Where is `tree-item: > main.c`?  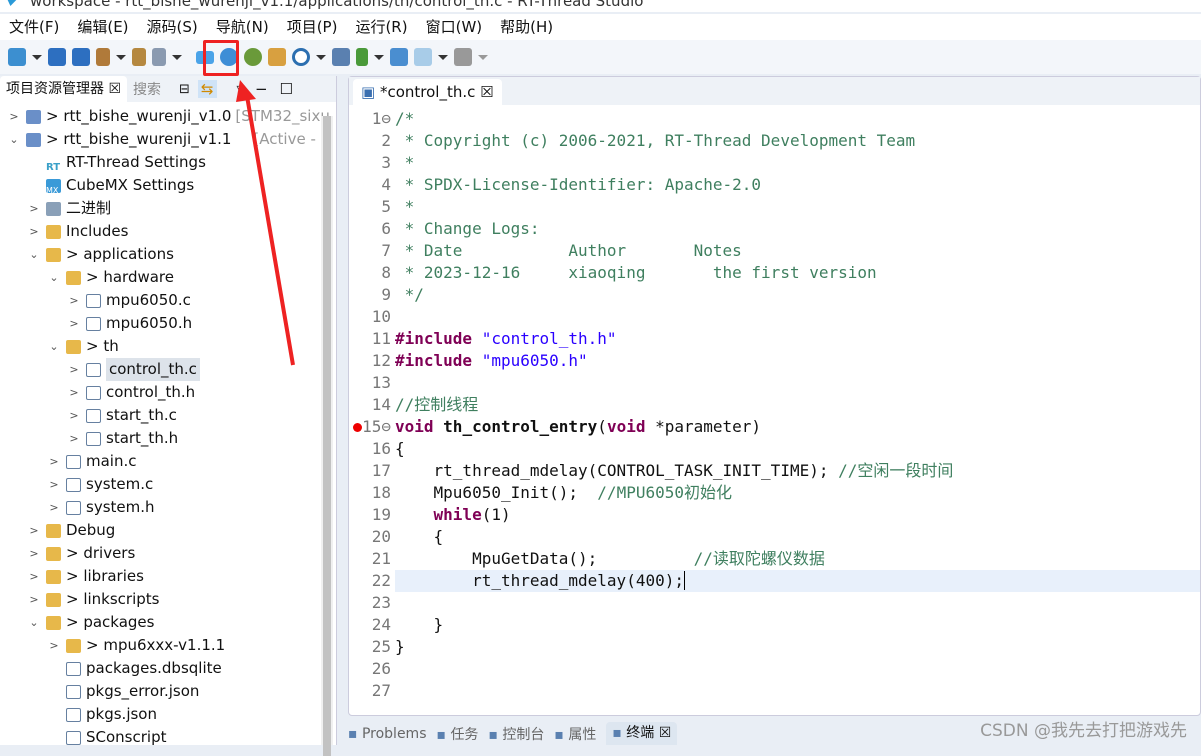 tree-item: > main.c is located at coordinates (68, 461).